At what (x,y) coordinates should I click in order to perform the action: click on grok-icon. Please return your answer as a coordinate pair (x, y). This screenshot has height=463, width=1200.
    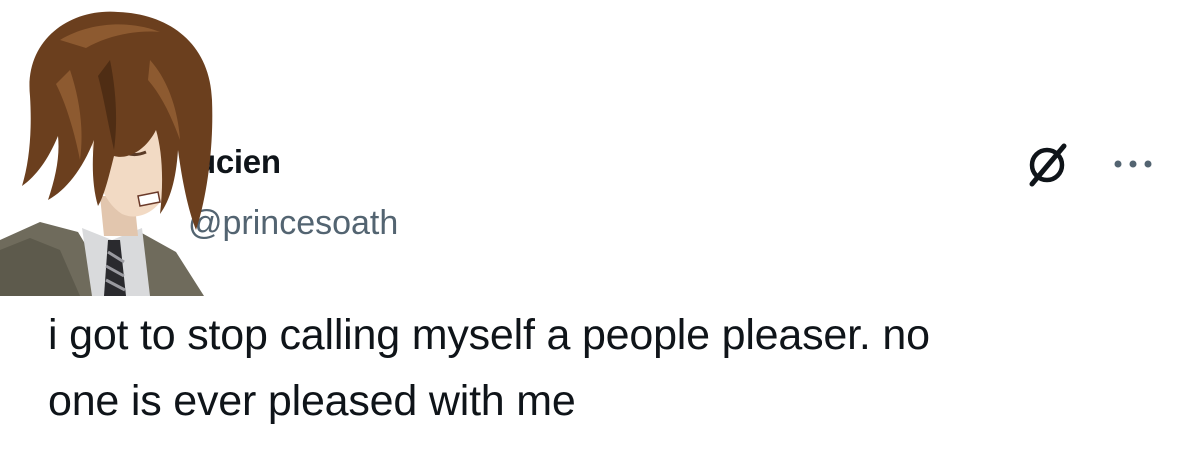
    Looking at the image, I should click on (1048, 165).